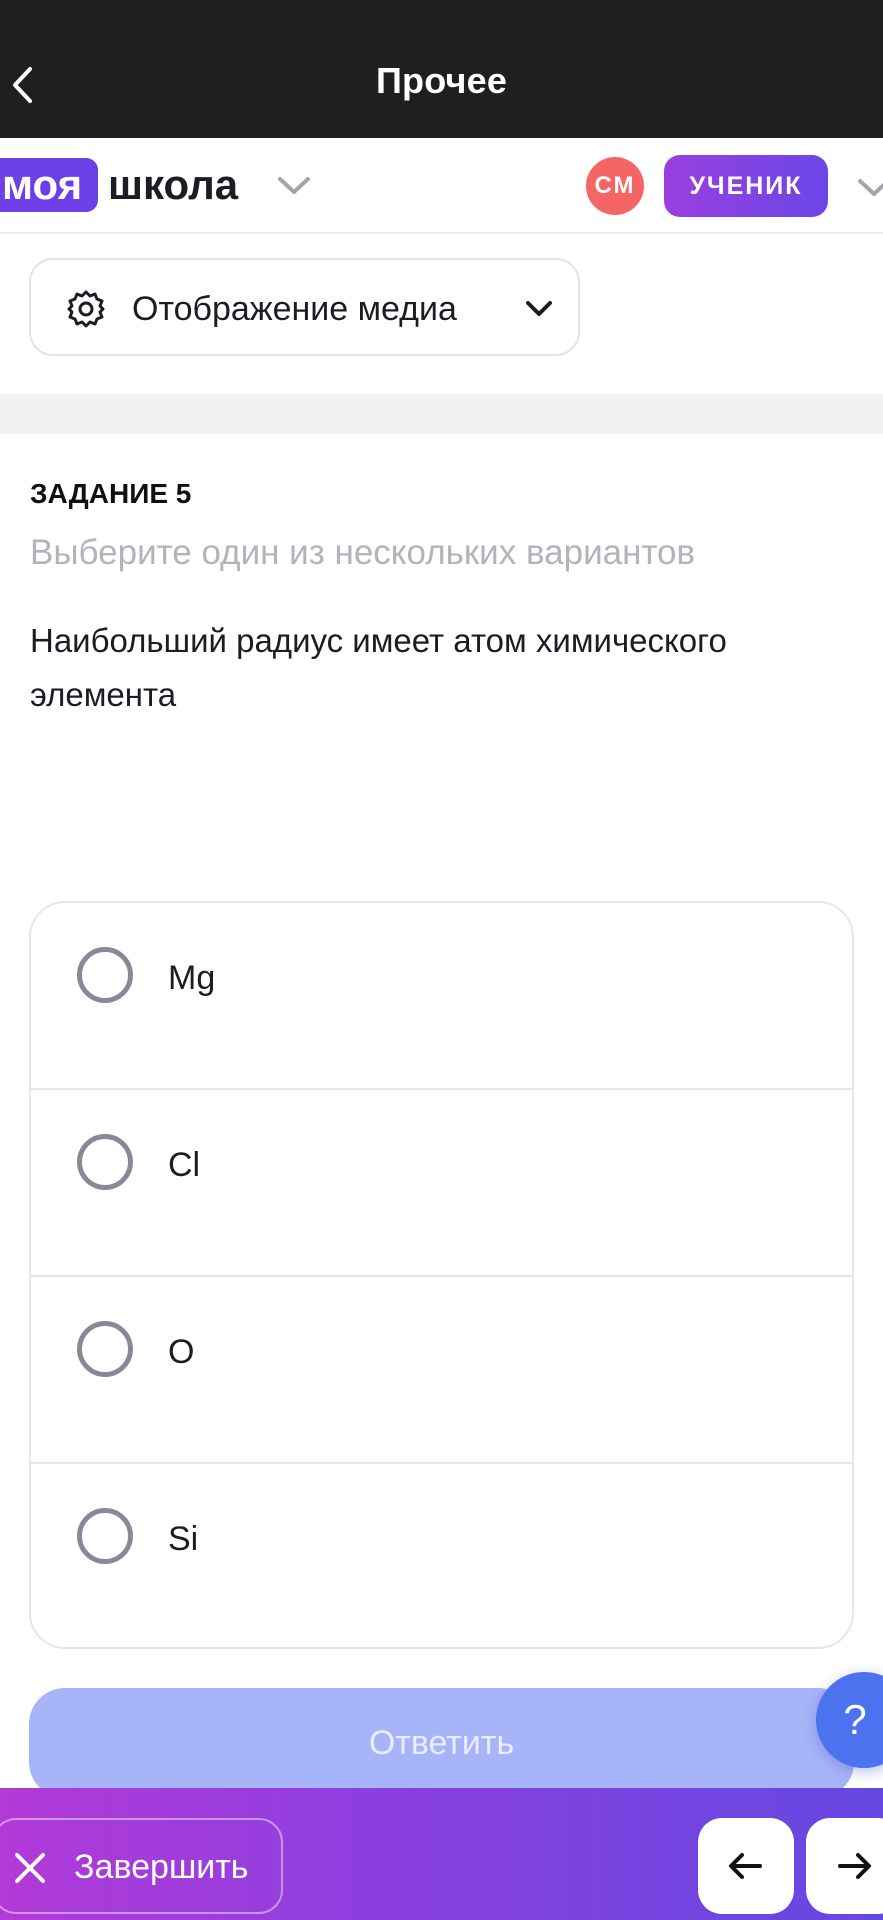 This screenshot has width=883, height=1920. What do you see at coordinates (363, 552) in the screenshot?
I see `task-hint: Выберите один из нескольких вариантов` at bounding box center [363, 552].